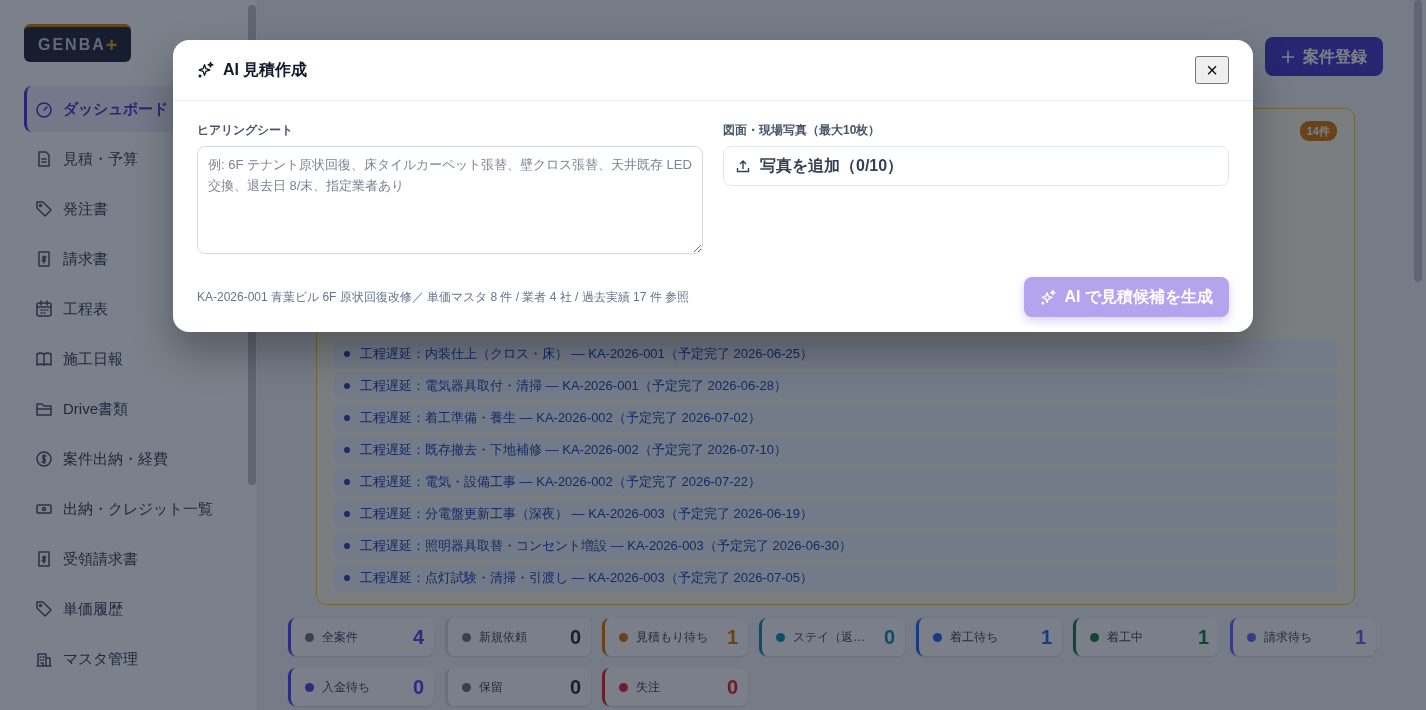  Describe the element at coordinates (133, 659) in the screenshot. I see `sidebar-item: マスタ管理` at that location.